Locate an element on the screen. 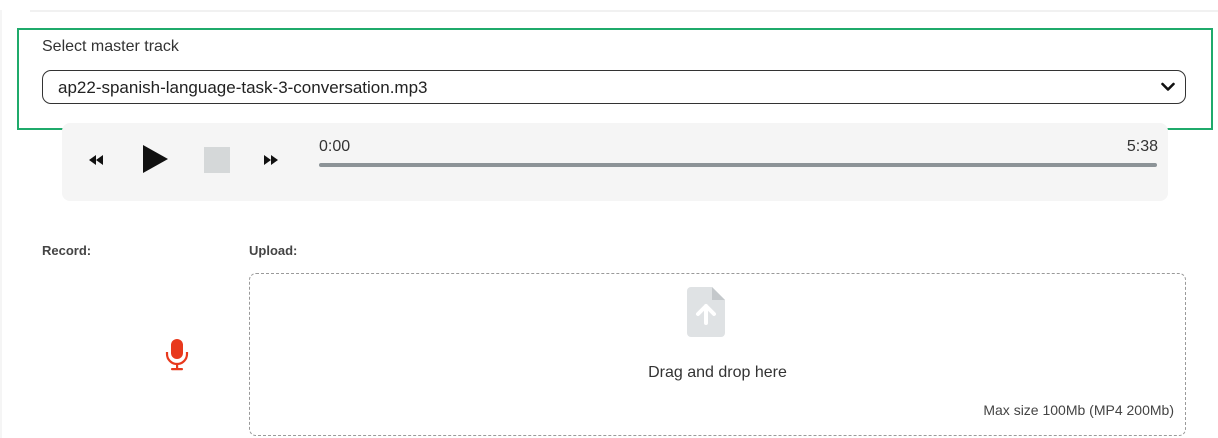  stop-icon is located at coordinates (217, 160).